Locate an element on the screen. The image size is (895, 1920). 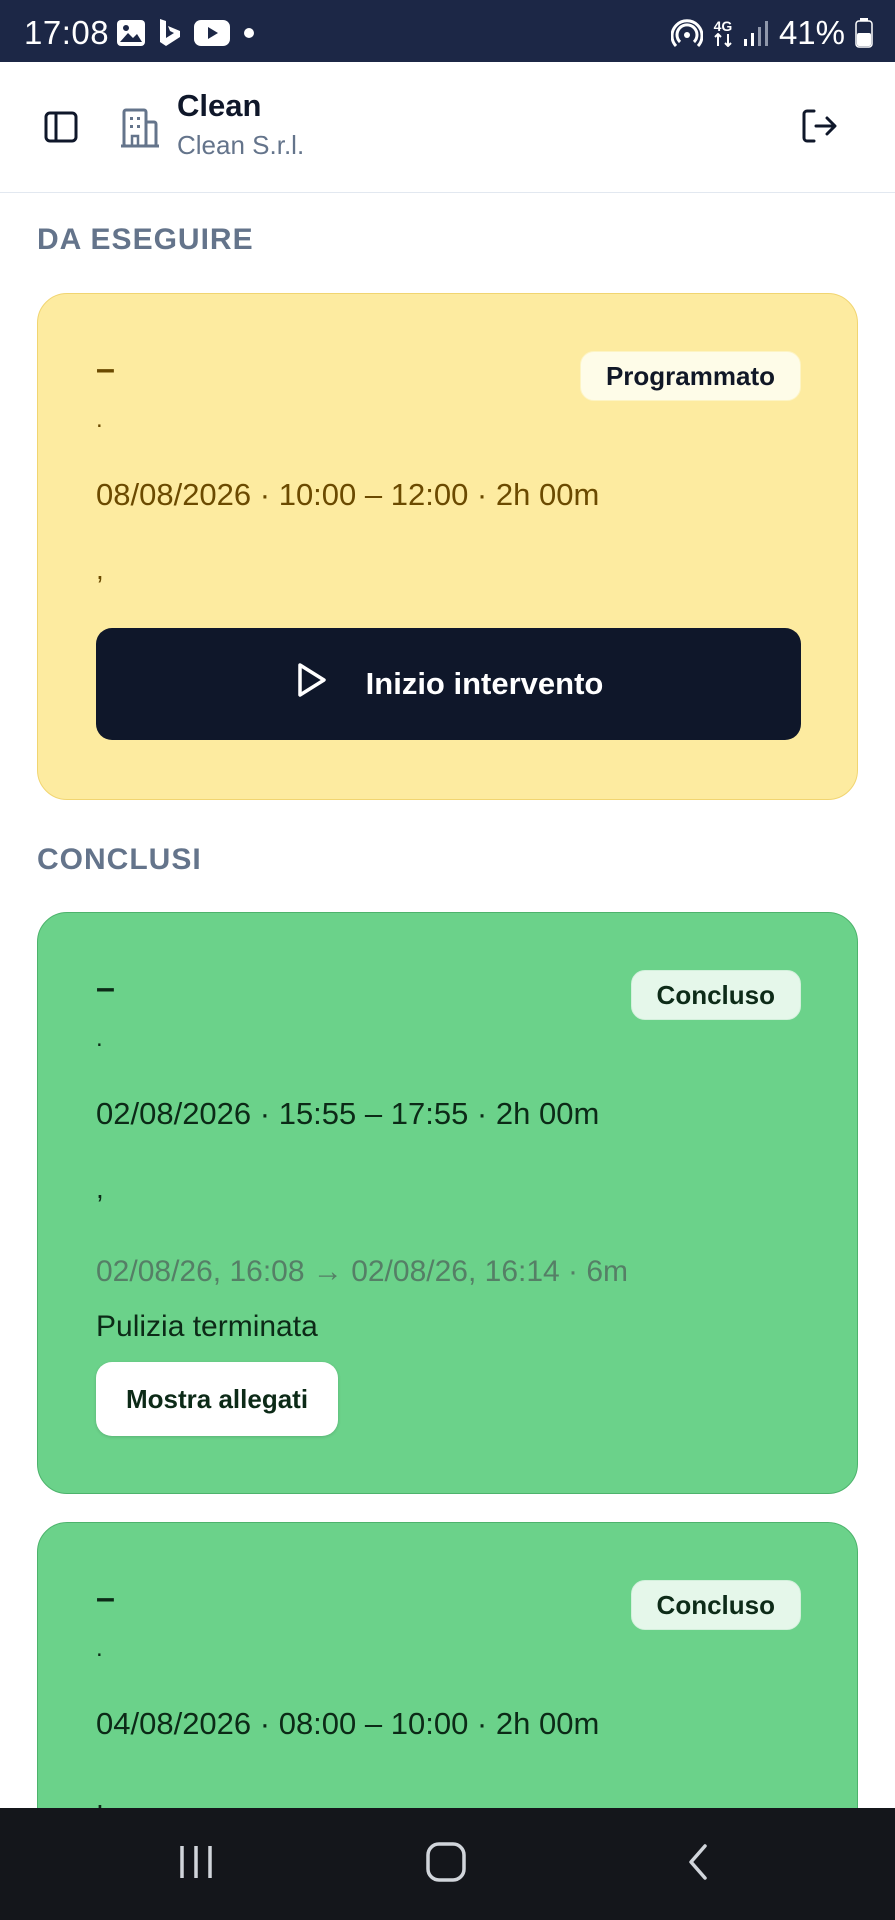
youtube-icon is located at coordinates (212, 35).